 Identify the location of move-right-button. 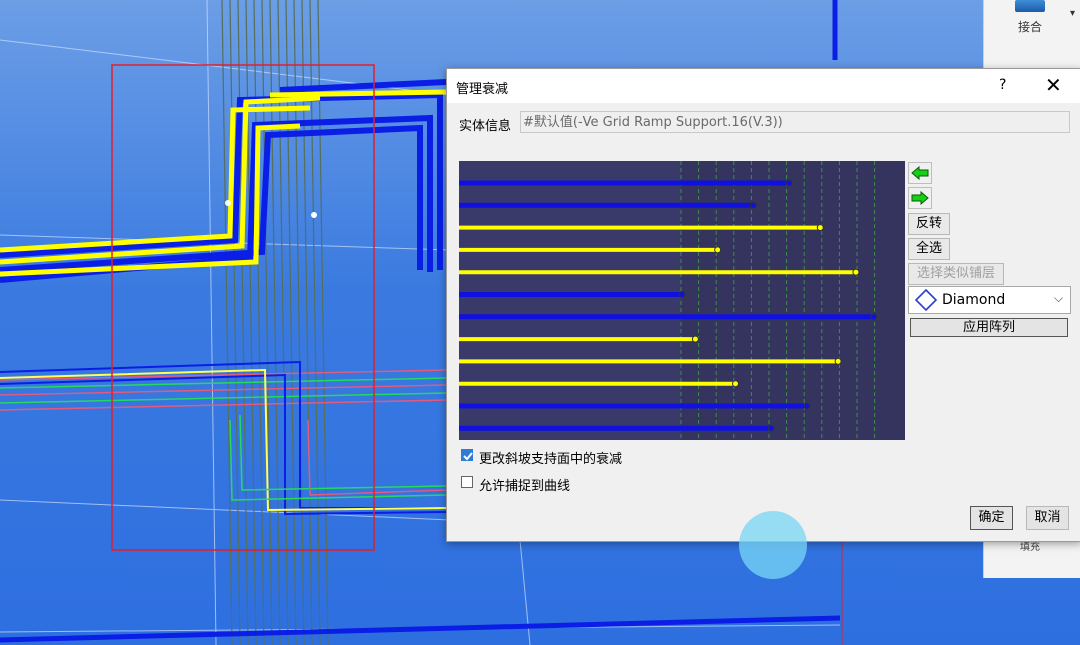
(920, 198).